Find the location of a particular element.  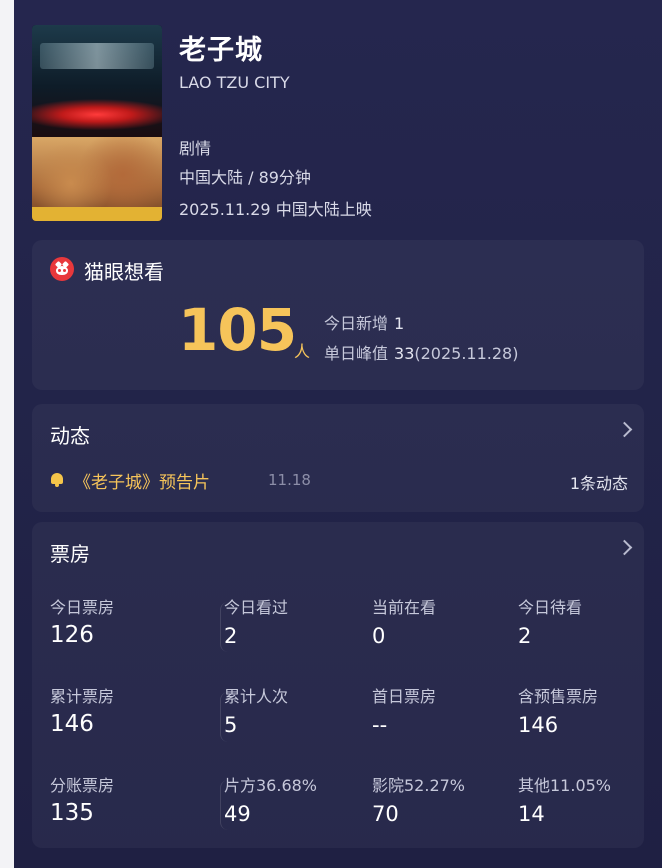

stat-value: 0 is located at coordinates (379, 636).